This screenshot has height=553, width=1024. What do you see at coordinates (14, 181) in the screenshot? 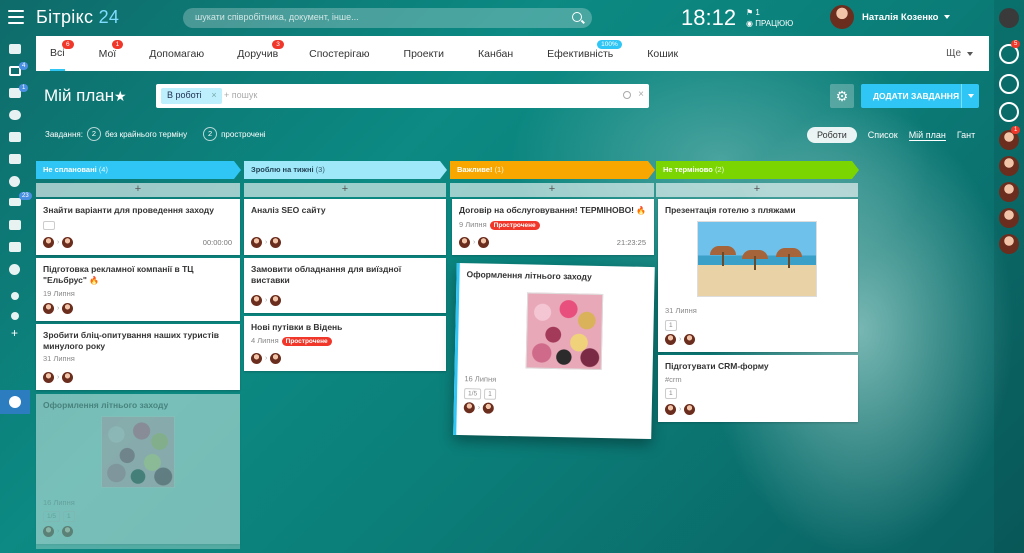
I see `clock-icon` at bounding box center [14, 181].